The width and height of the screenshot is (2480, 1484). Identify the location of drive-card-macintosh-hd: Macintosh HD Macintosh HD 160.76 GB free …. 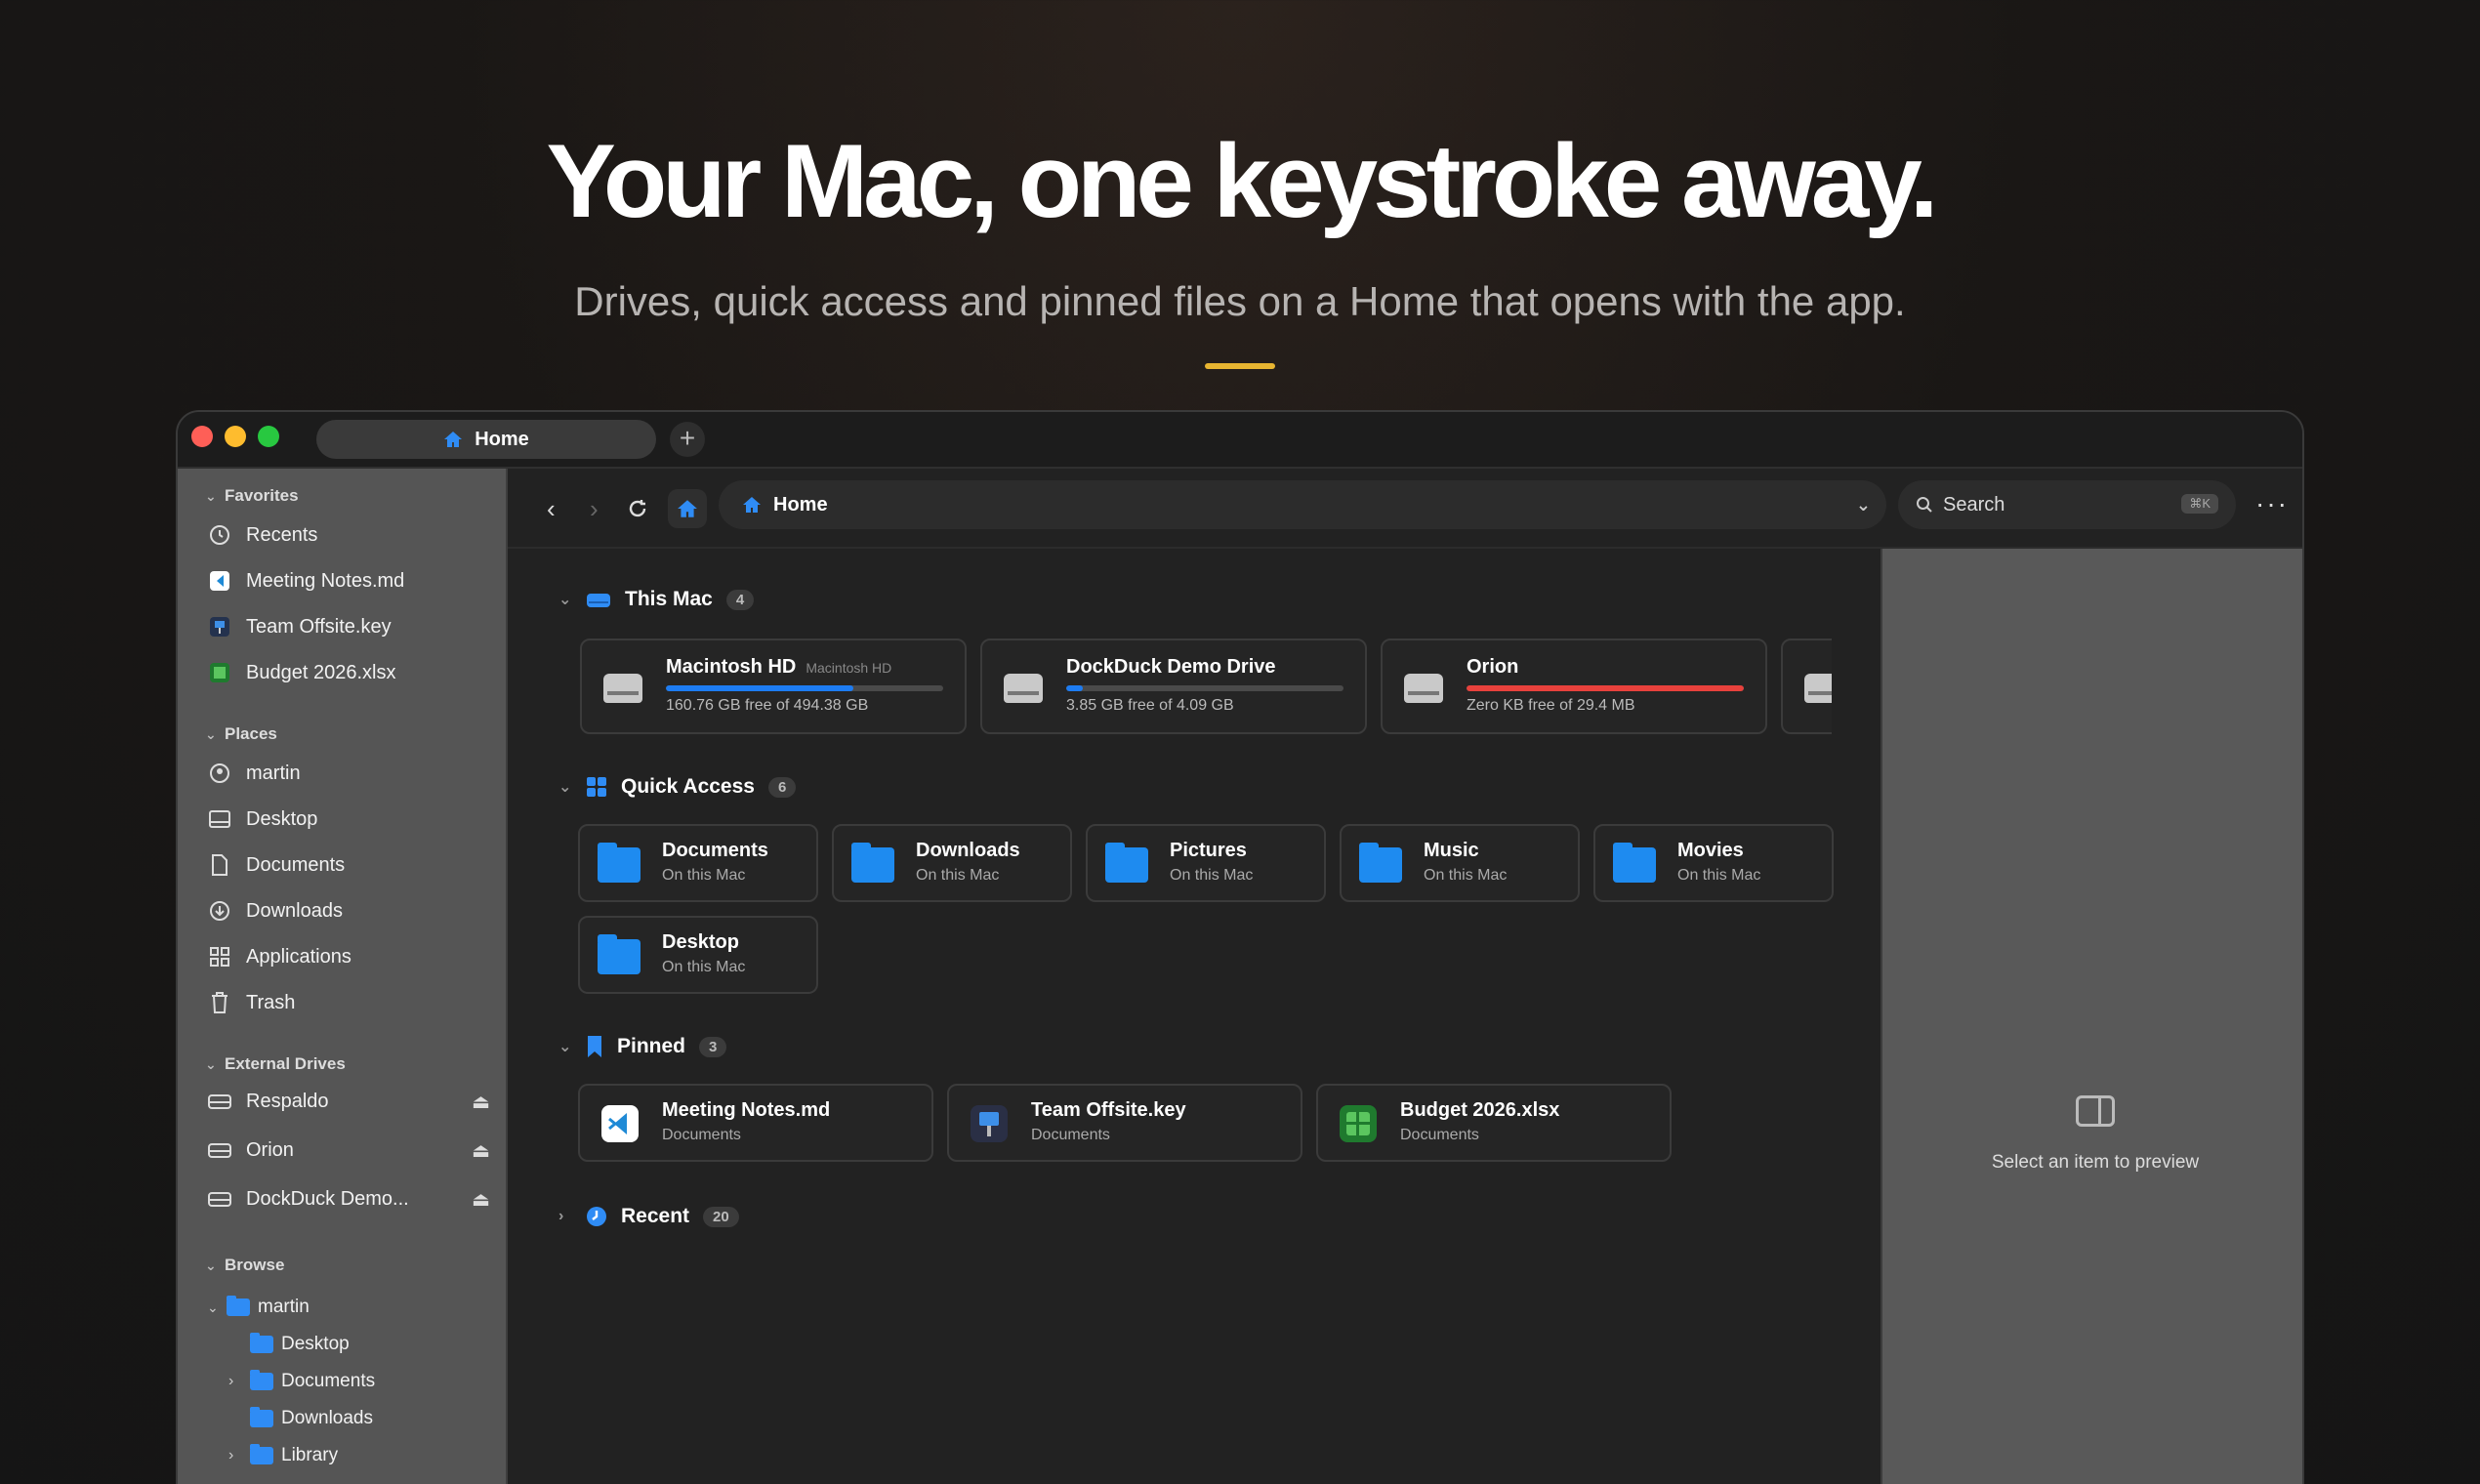
(774, 687).